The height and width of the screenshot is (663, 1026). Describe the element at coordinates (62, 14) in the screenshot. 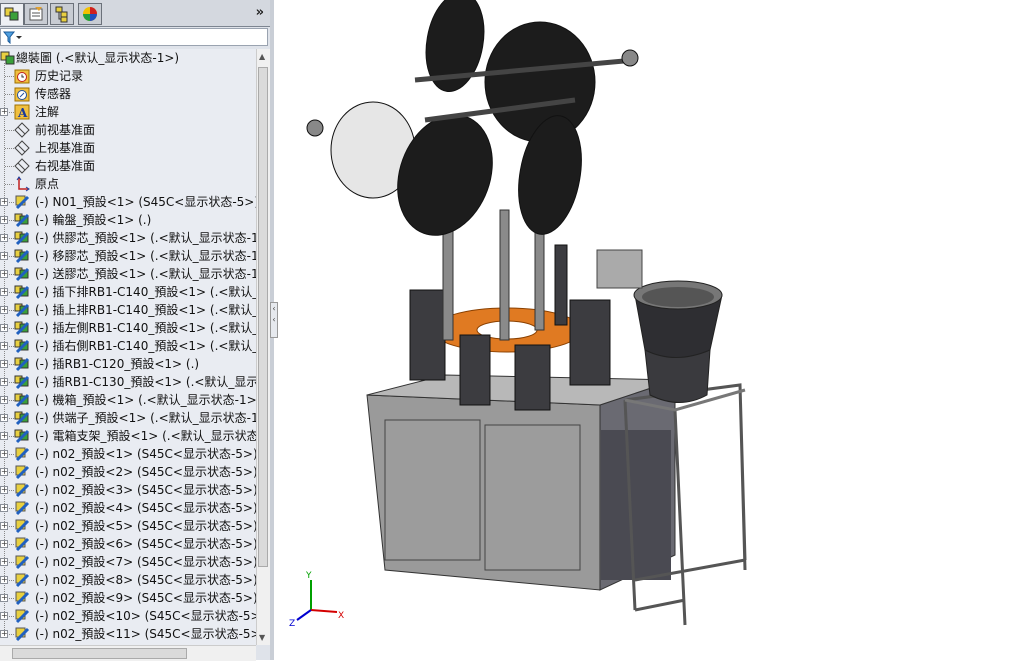

I see `configurationmanager-tab` at that location.